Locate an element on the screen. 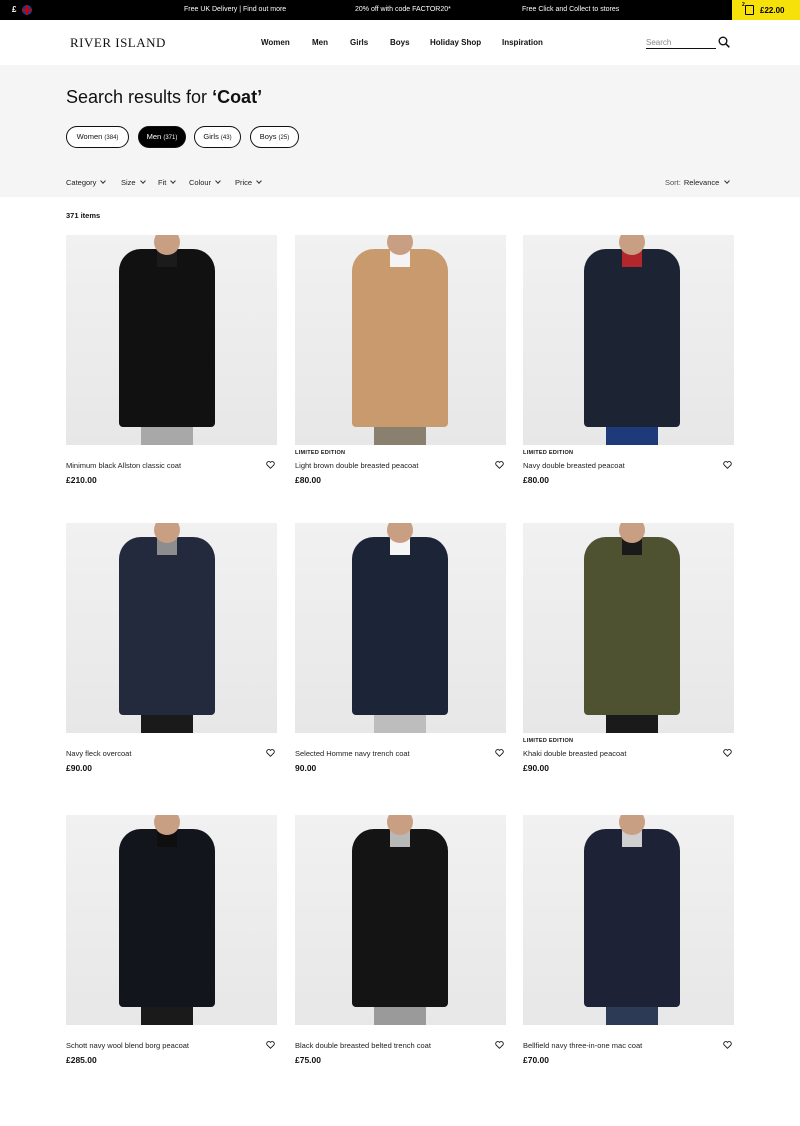 The height and width of the screenshot is (1126, 800). product-price: £70.00 is located at coordinates (536, 1060).